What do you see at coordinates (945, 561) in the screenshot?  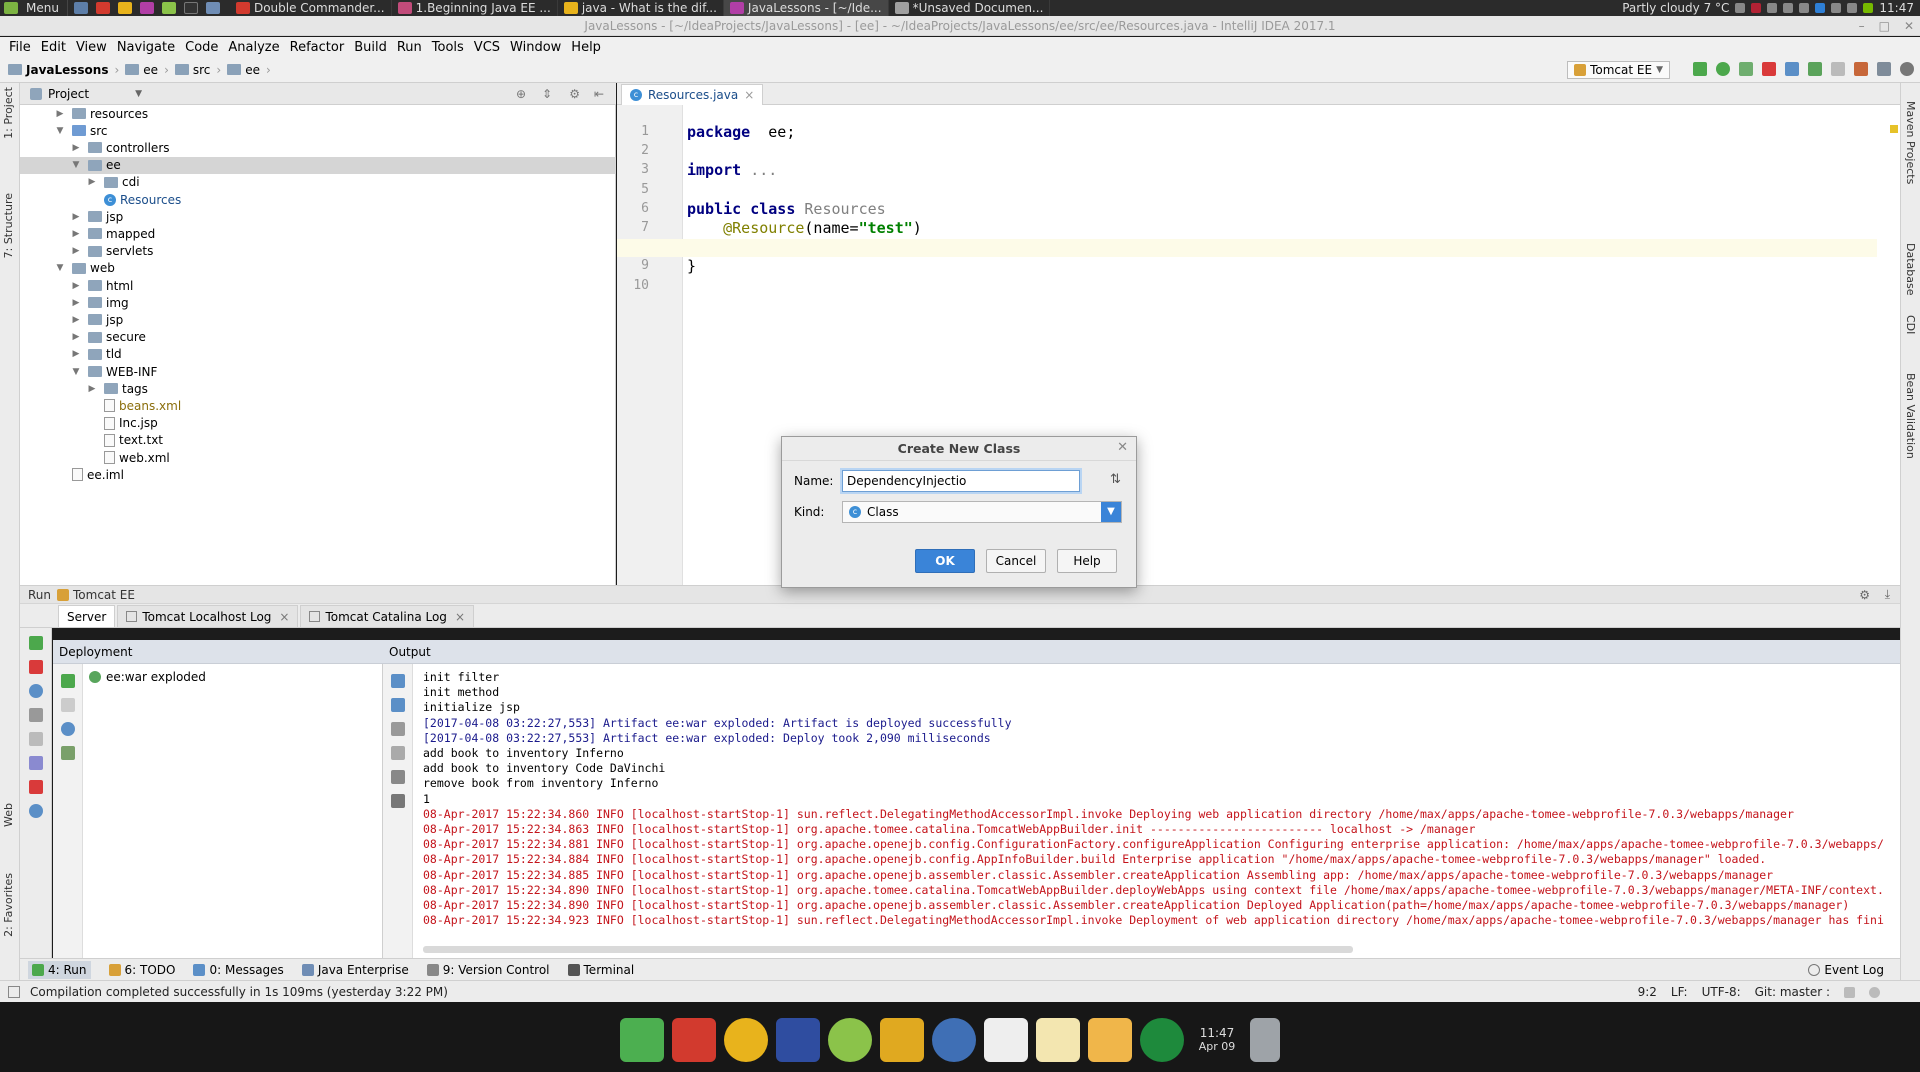 I see `ok-button: OK` at bounding box center [945, 561].